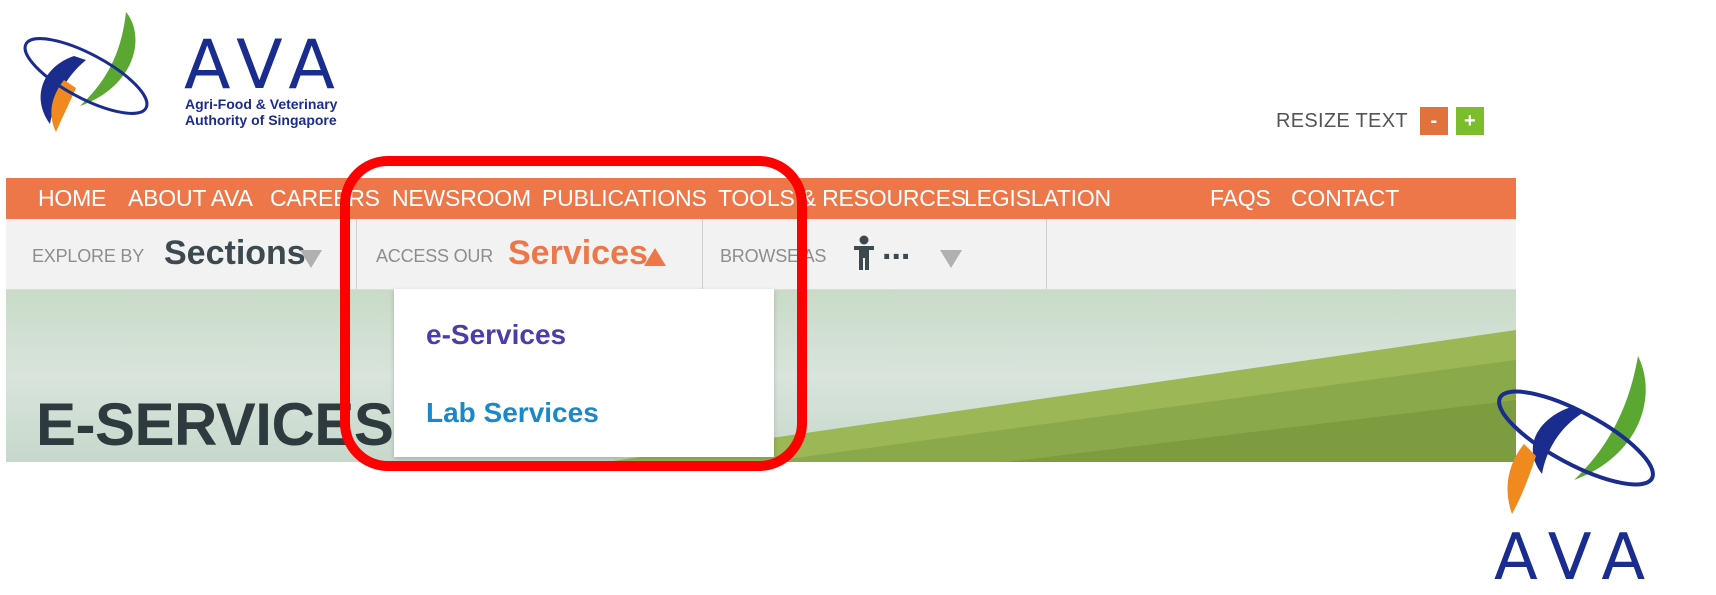  Describe the element at coordinates (235, 253) in the screenshot. I see `explore-by-value: Sections` at that location.